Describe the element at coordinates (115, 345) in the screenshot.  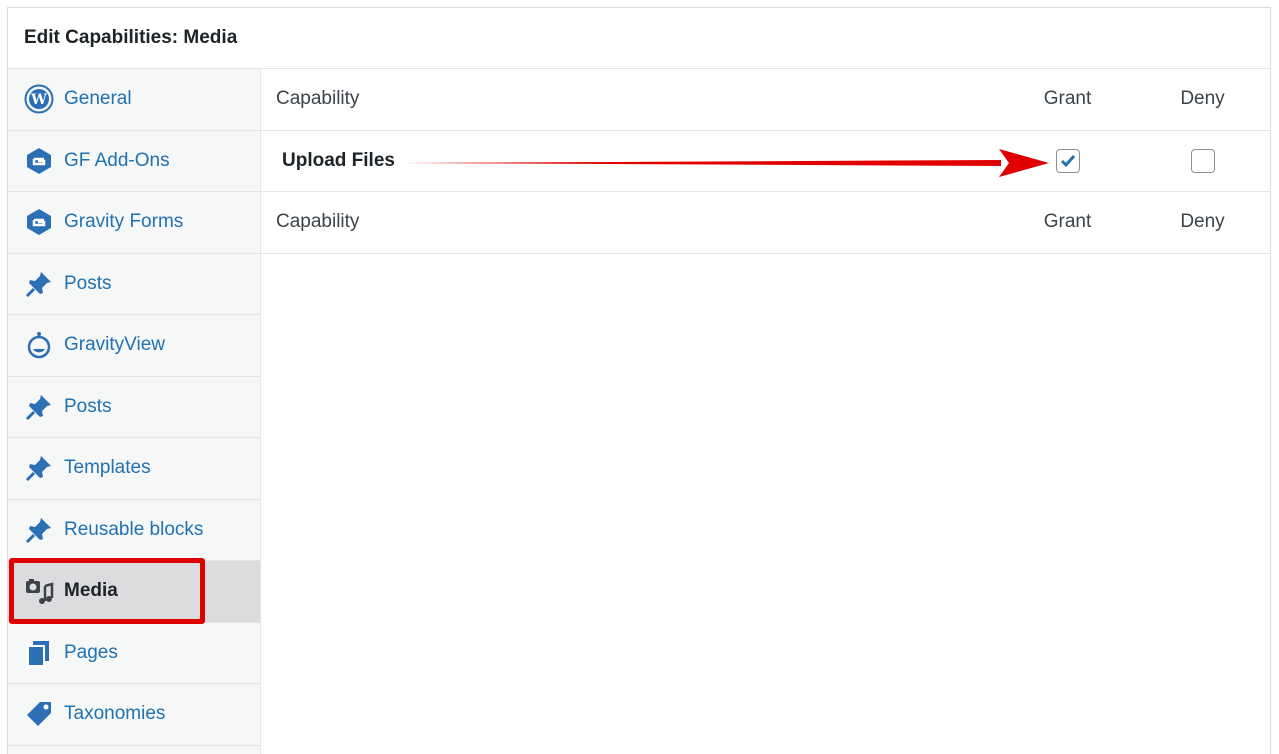
I see `sidebar-item-label: GravityView` at that location.